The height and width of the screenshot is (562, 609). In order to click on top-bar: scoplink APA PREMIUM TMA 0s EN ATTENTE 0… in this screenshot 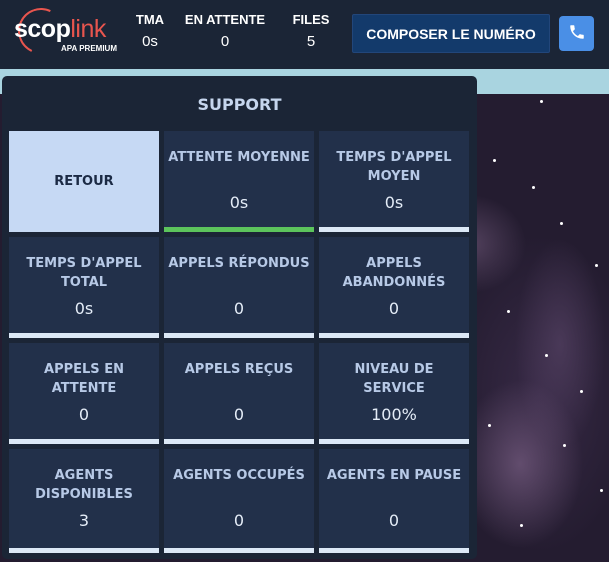, I will do `click(304, 34)`.